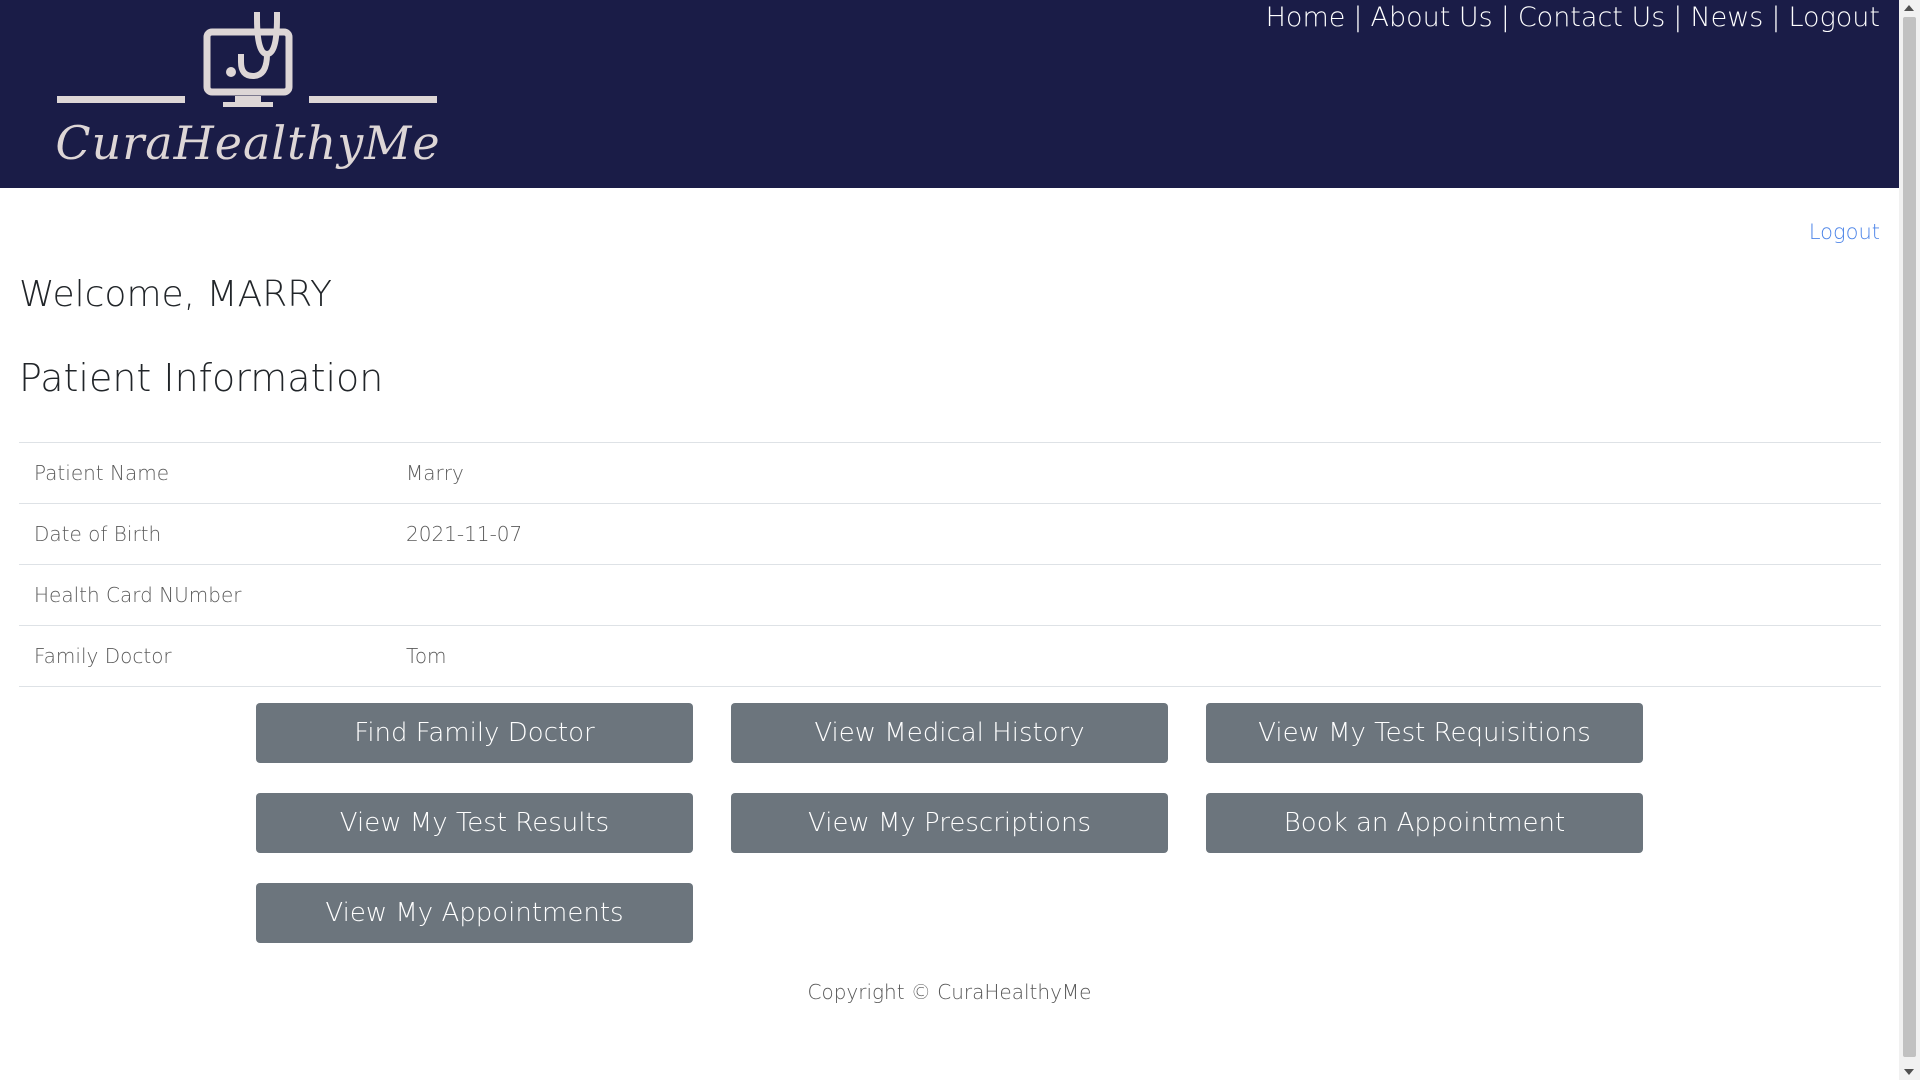 This screenshot has height=1080, width=1920. Describe the element at coordinates (1591, 17) in the screenshot. I see `nav-contact-us: Contact Us` at that location.